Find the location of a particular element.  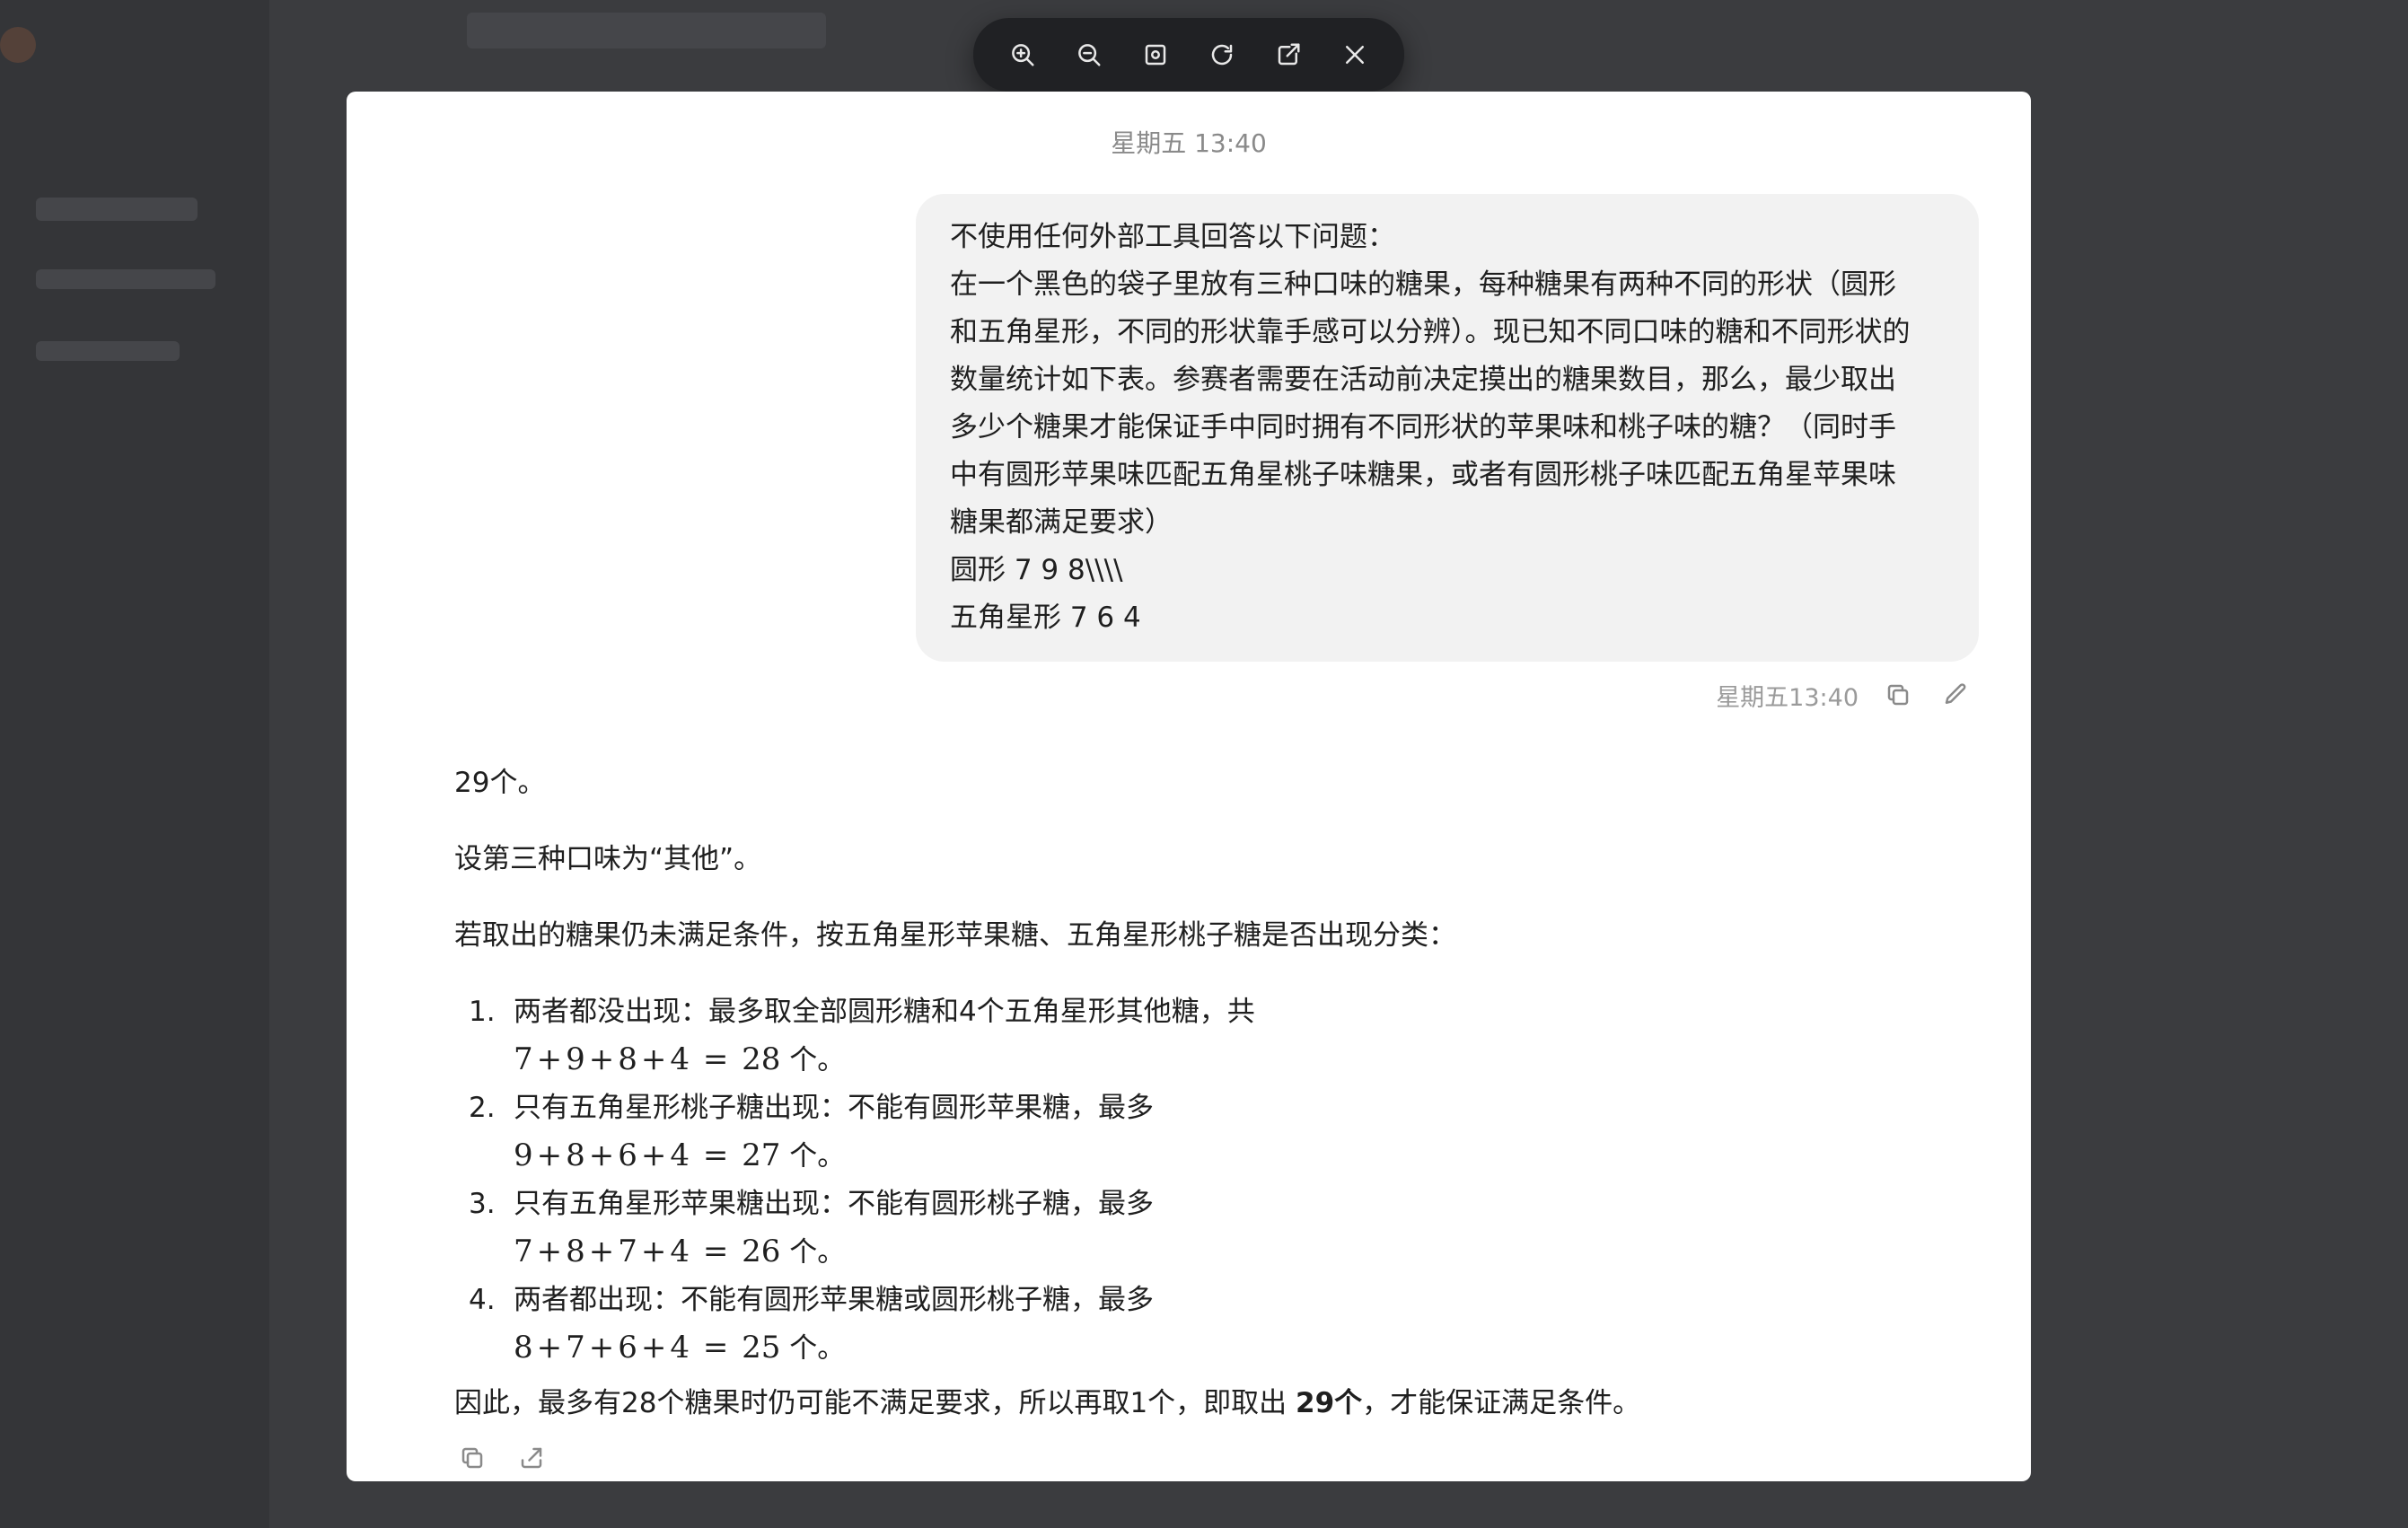

user-message-line: 和五角星形，不同的形状靠手感可以分辨）。现已知不同口味的糖和不同形状的 is located at coordinates (1430, 332).